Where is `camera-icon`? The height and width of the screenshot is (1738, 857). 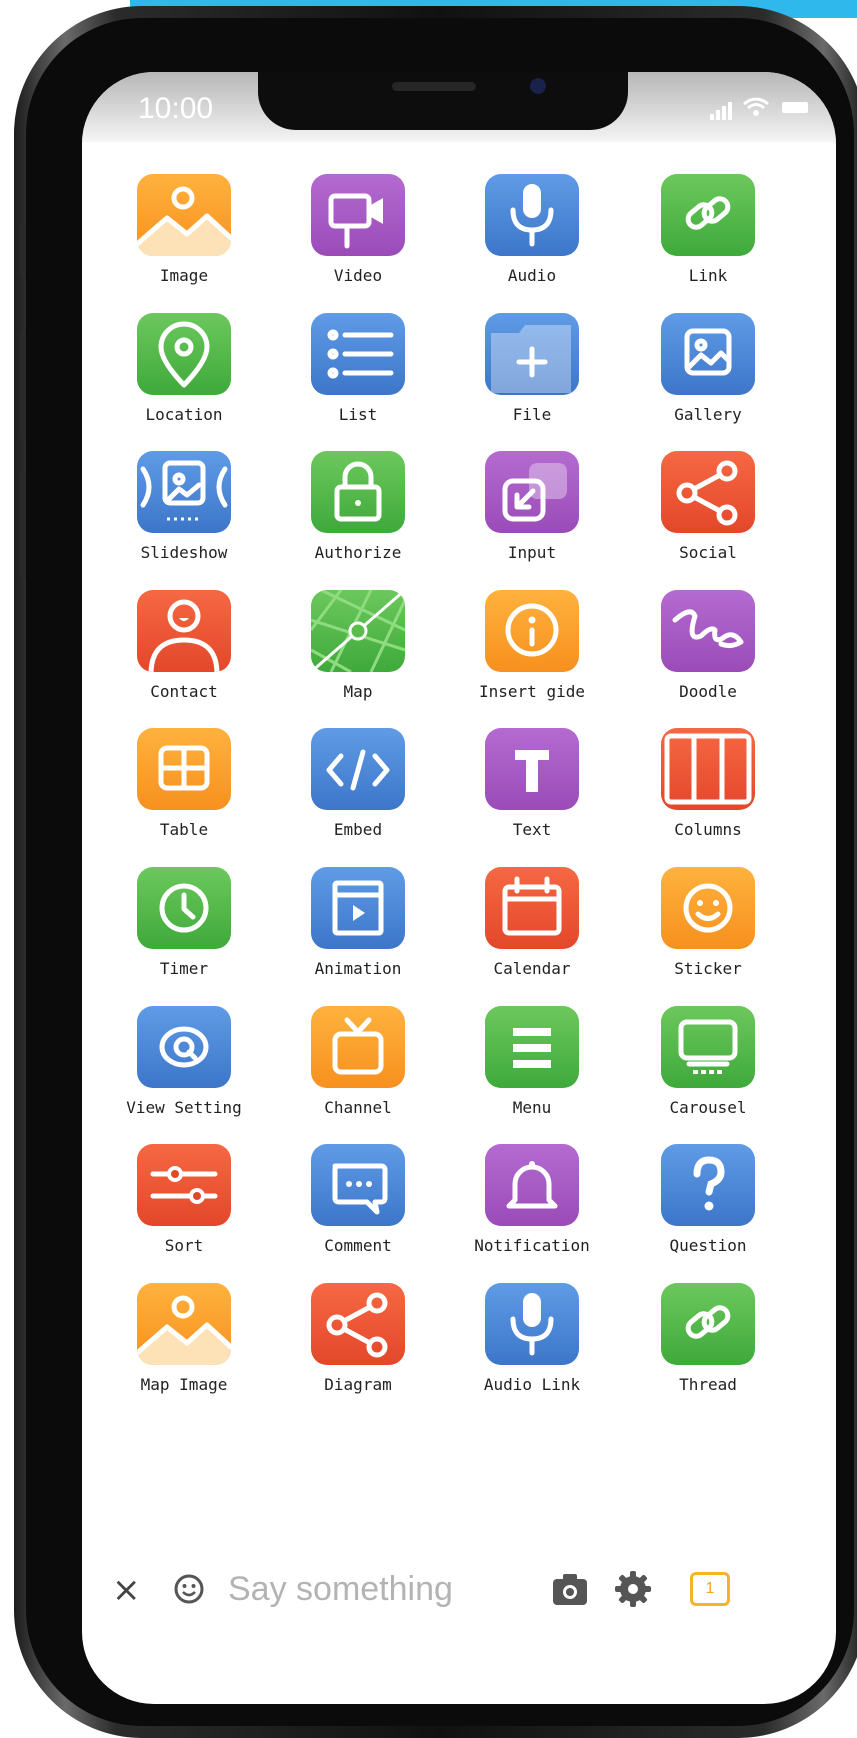 camera-icon is located at coordinates (570, 1589).